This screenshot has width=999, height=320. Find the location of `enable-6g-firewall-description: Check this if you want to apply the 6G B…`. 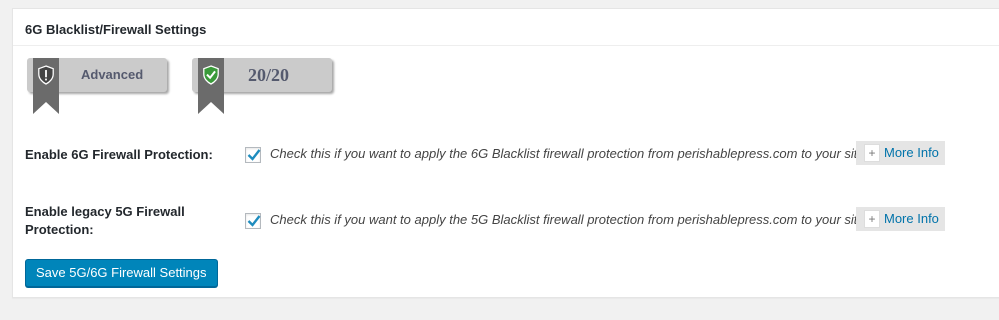

enable-6g-firewall-description: Check this if you want to apply the 6G B… is located at coordinates (569, 153).